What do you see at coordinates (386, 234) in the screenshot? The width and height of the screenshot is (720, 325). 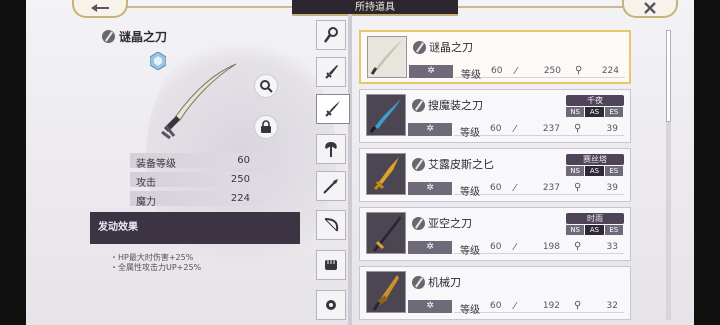 I see `black-blade-icon` at bounding box center [386, 234].